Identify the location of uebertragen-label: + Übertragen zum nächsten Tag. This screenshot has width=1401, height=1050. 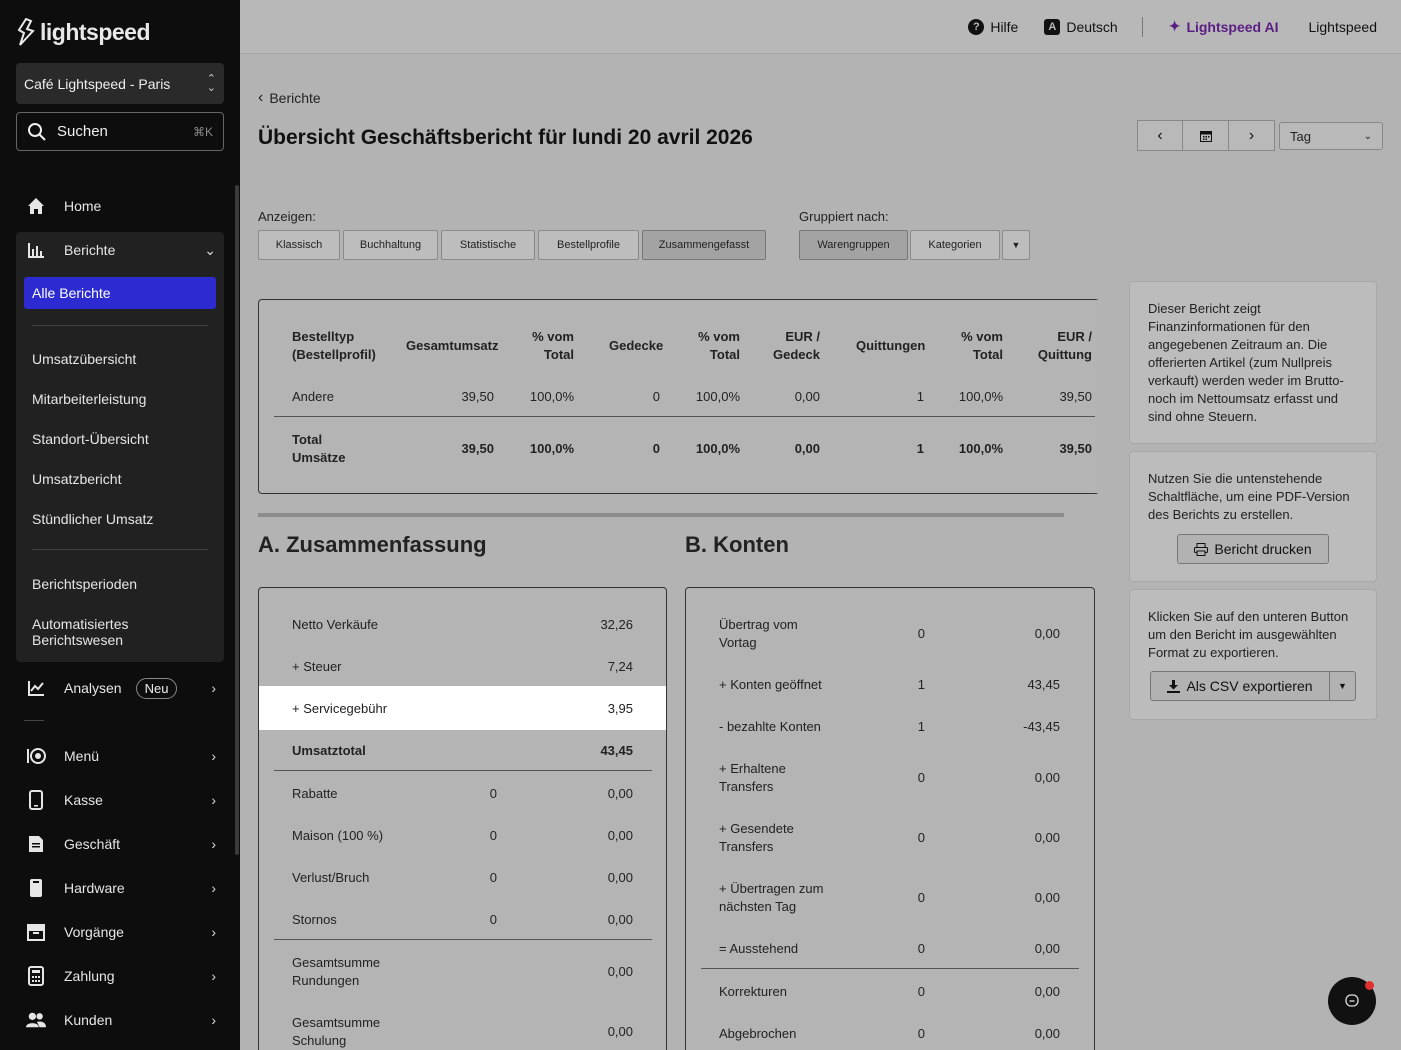
(771, 897).